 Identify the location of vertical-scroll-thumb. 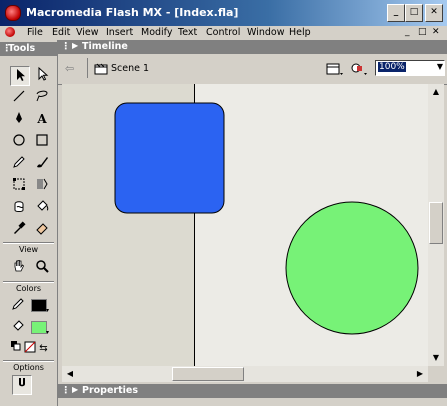
(436, 223).